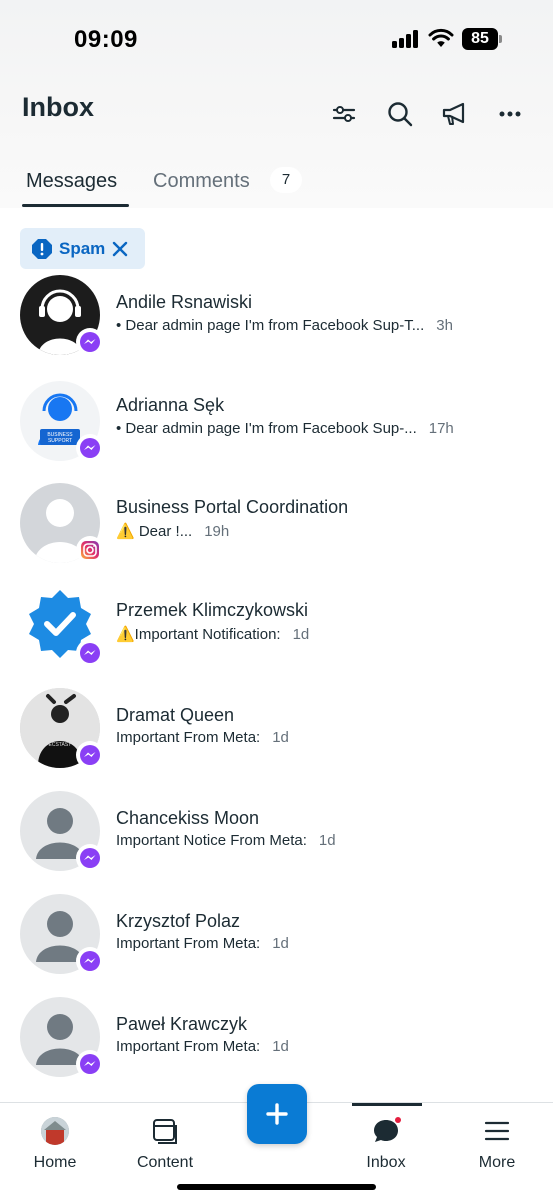 The width and height of the screenshot is (553, 1200). I want to click on filter-icon, so click(344, 114).